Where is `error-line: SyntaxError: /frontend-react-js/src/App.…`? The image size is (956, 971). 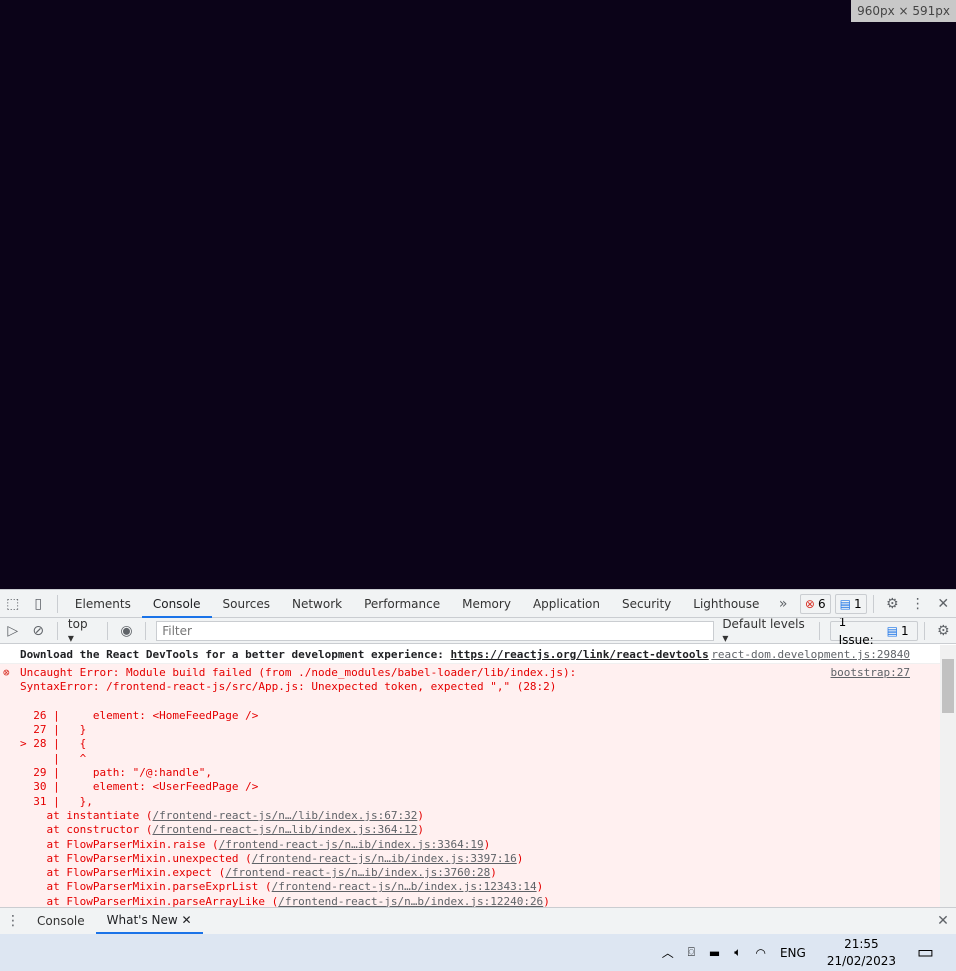
error-line: SyntaxError: /frontend-react-js/src/App.… is located at coordinates (288, 687).